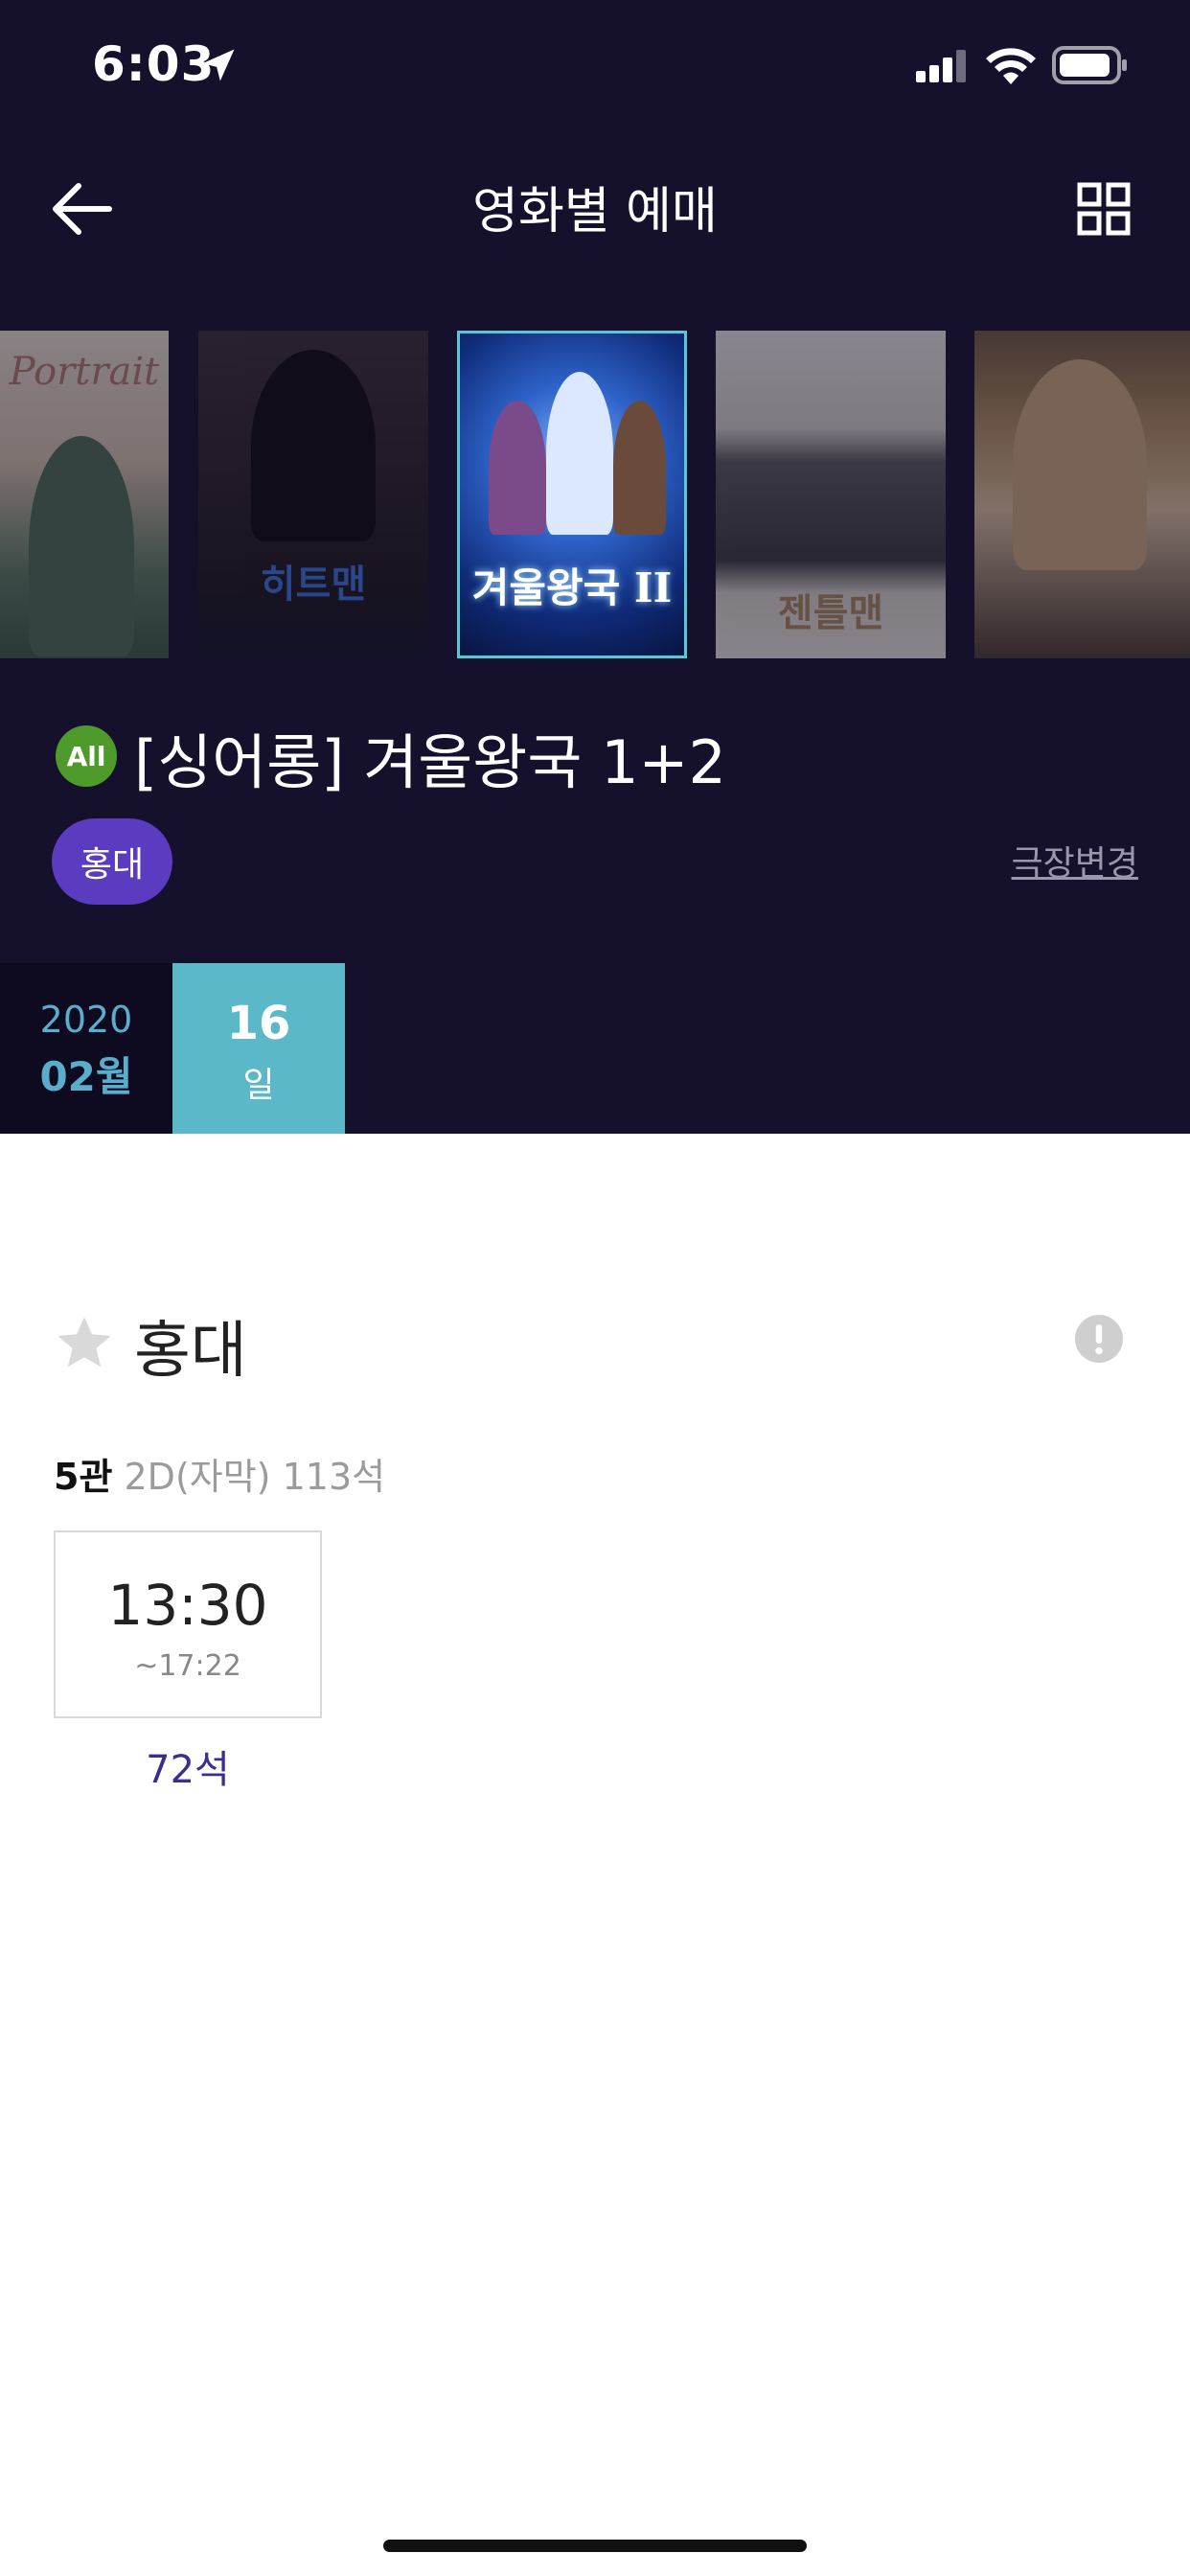  Describe the element at coordinates (595, 212) in the screenshot. I see `page-title: 영화별 예매` at that location.